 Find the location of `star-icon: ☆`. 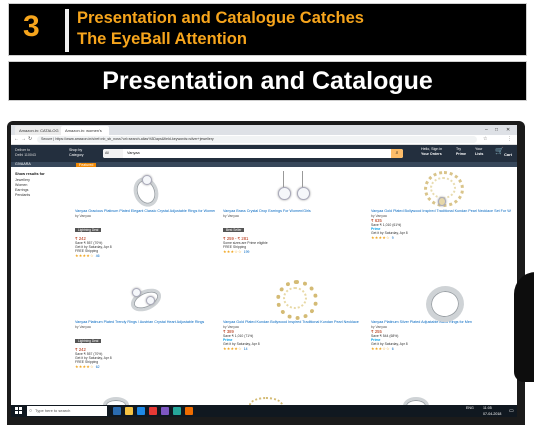

star-icon: ☆ is located at coordinates (485, 139).